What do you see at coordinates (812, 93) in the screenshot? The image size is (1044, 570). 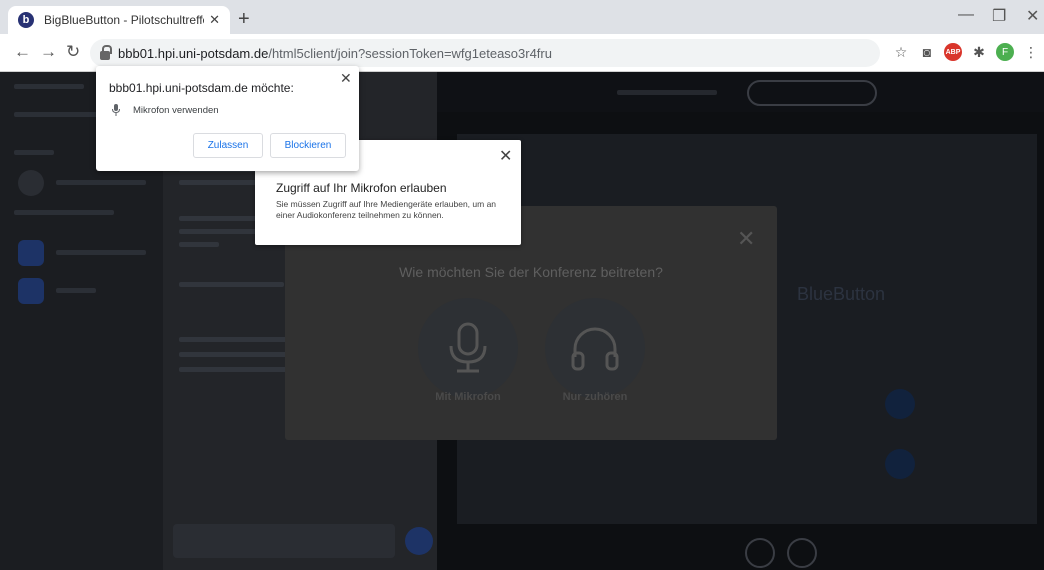 I see `record-button` at bounding box center [812, 93].